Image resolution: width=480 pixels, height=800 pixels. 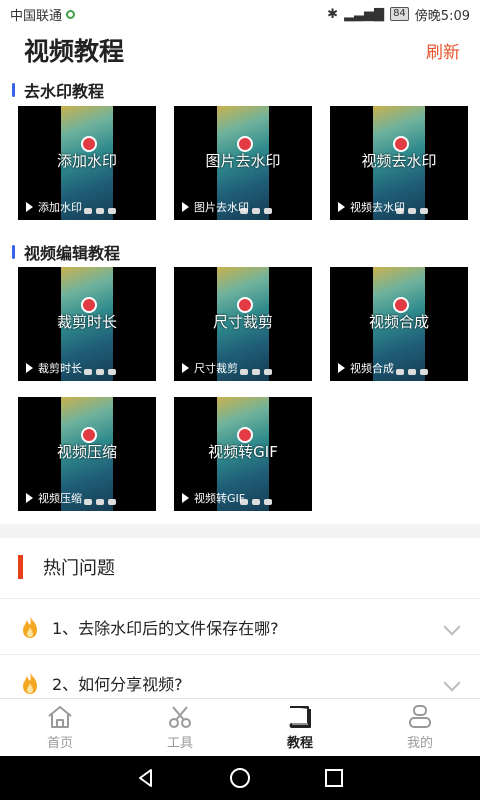 What do you see at coordinates (299, 743) in the screenshot?
I see `tab-label: 教程` at bounding box center [299, 743].